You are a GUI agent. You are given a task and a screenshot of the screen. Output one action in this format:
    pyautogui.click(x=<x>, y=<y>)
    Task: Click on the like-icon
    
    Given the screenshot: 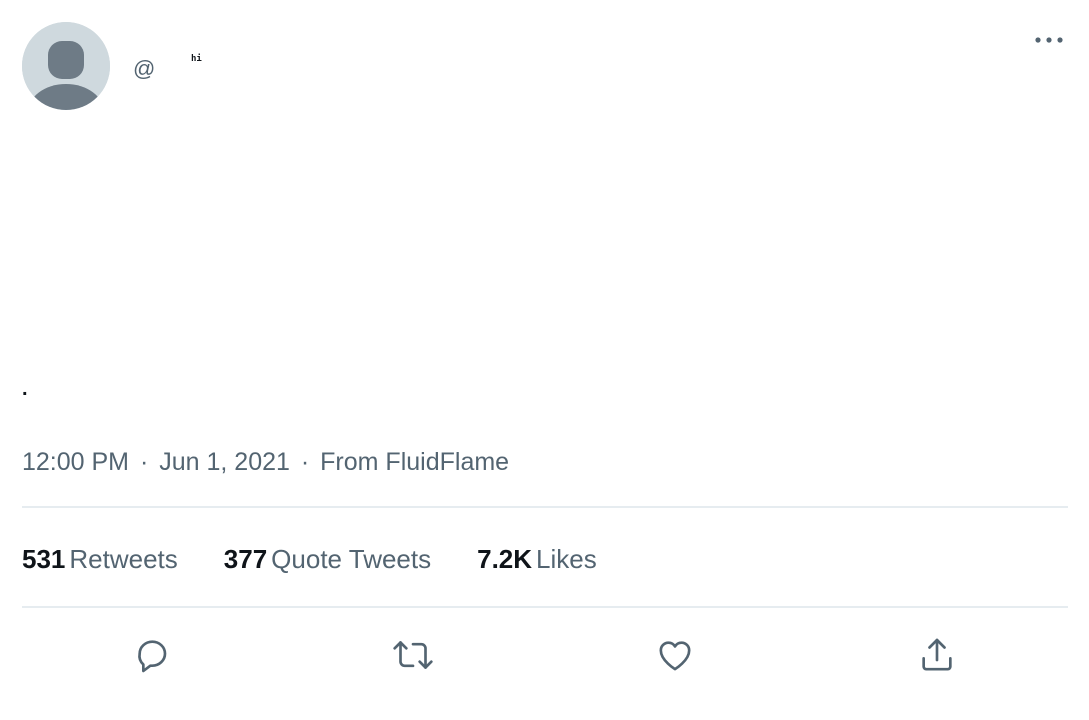 What is the action you would take?
    pyautogui.click(x=675, y=656)
    